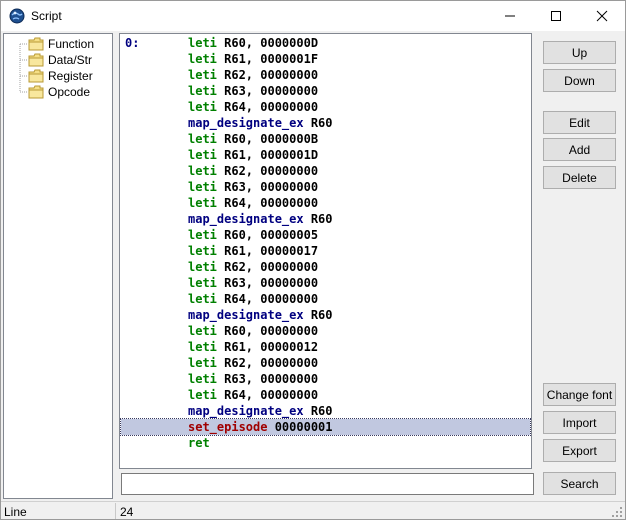 This screenshot has height=520, width=626. What do you see at coordinates (556, 16) in the screenshot?
I see `maximize-button` at bounding box center [556, 16].